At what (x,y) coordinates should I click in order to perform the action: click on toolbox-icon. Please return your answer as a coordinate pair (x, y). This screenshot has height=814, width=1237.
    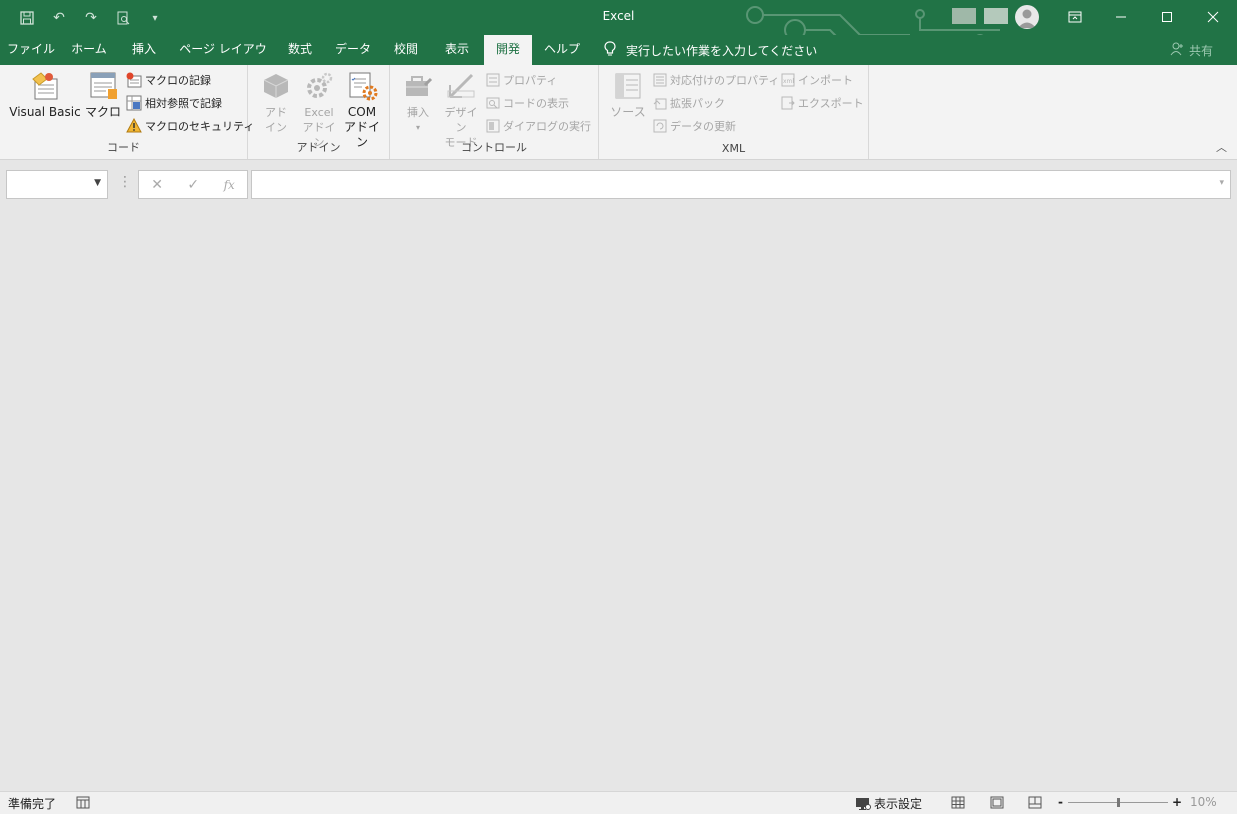
    Looking at the image, I should click on (419, 86).